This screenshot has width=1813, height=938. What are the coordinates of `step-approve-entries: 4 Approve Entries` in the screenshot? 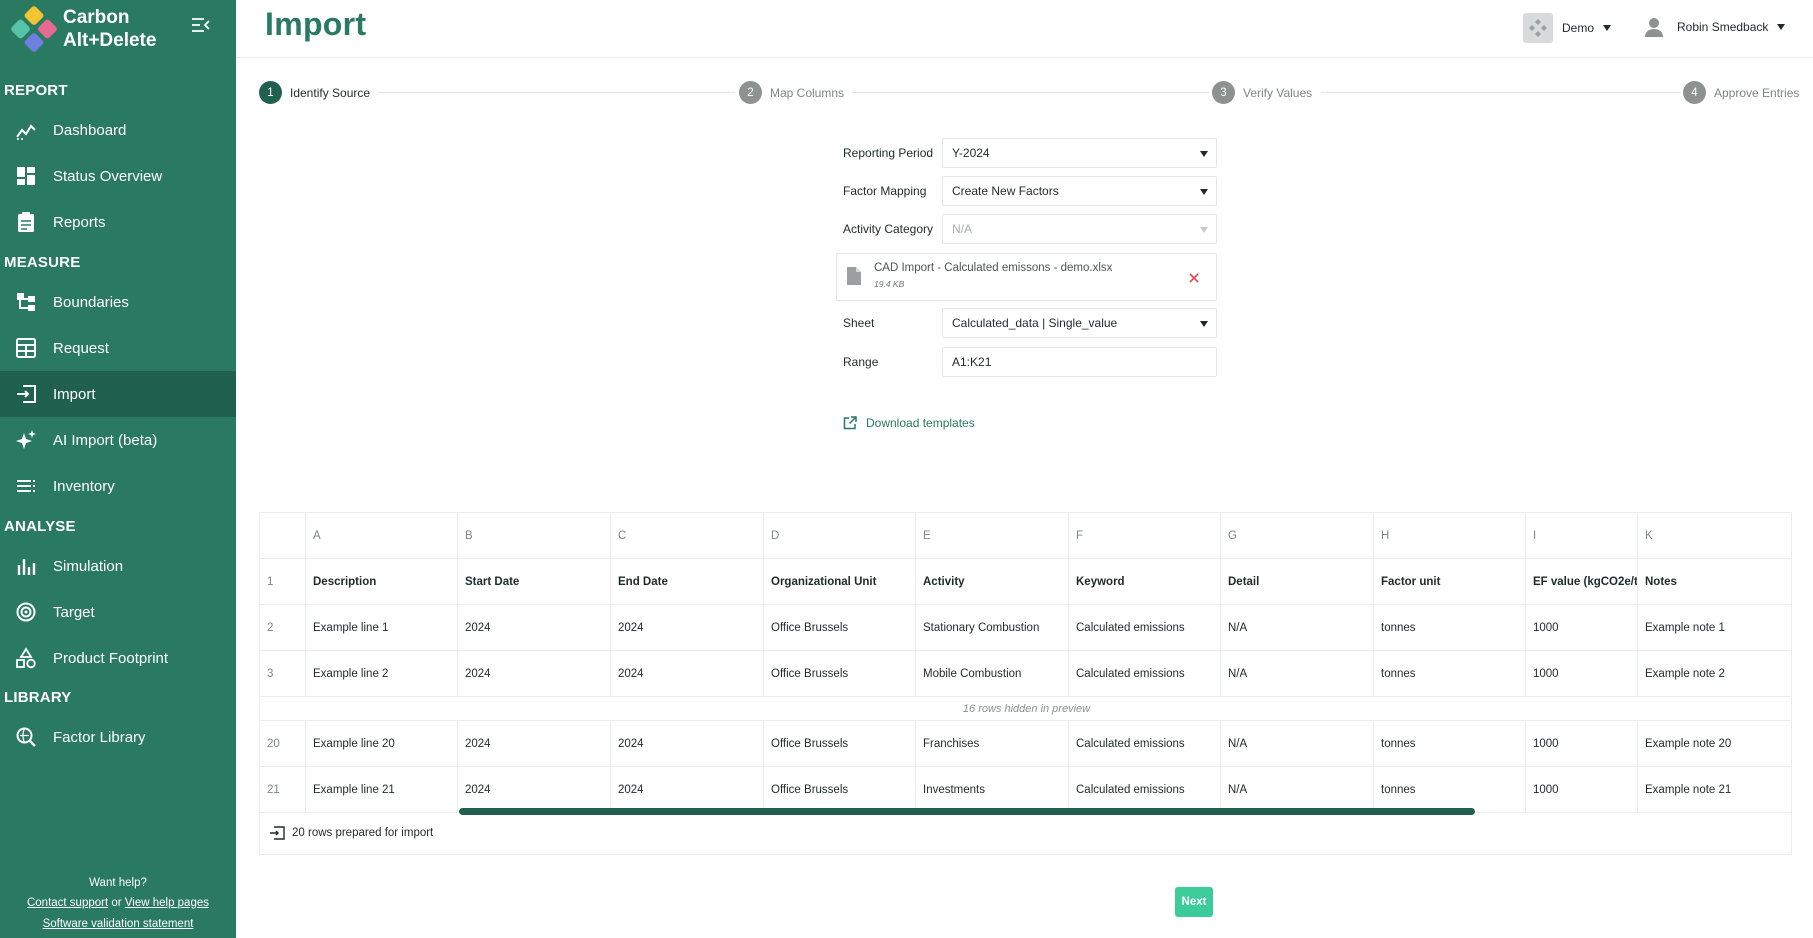 It's located at (1741, 92).